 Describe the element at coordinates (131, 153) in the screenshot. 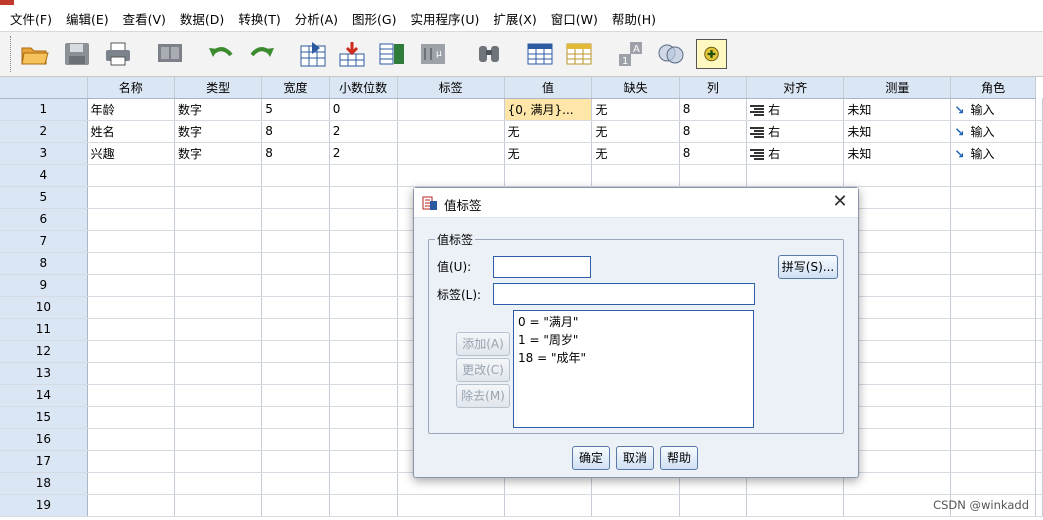

I see `grid-cell: 兴趣` at that location.